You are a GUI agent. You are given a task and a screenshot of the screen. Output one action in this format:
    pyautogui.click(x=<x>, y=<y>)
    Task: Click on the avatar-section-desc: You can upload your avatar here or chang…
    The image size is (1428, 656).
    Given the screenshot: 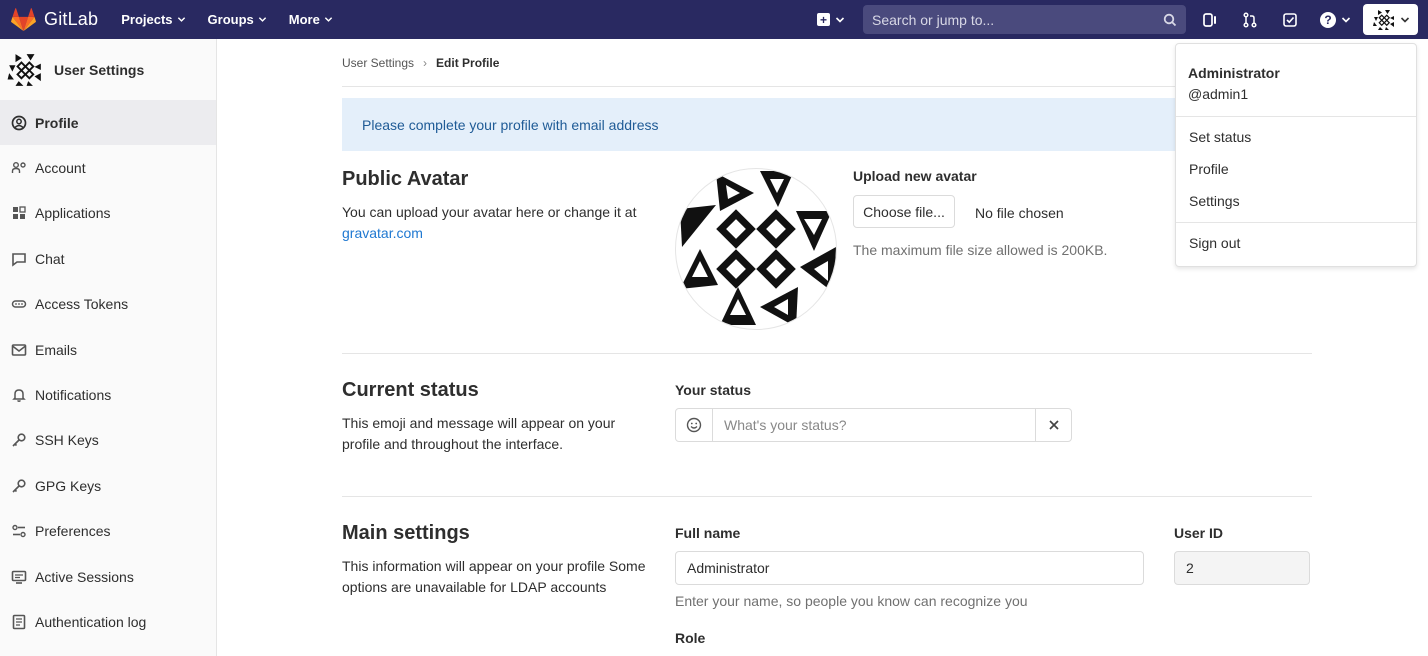 What is the action you would take?
    pyautogui.click(x=497, y=223)
    